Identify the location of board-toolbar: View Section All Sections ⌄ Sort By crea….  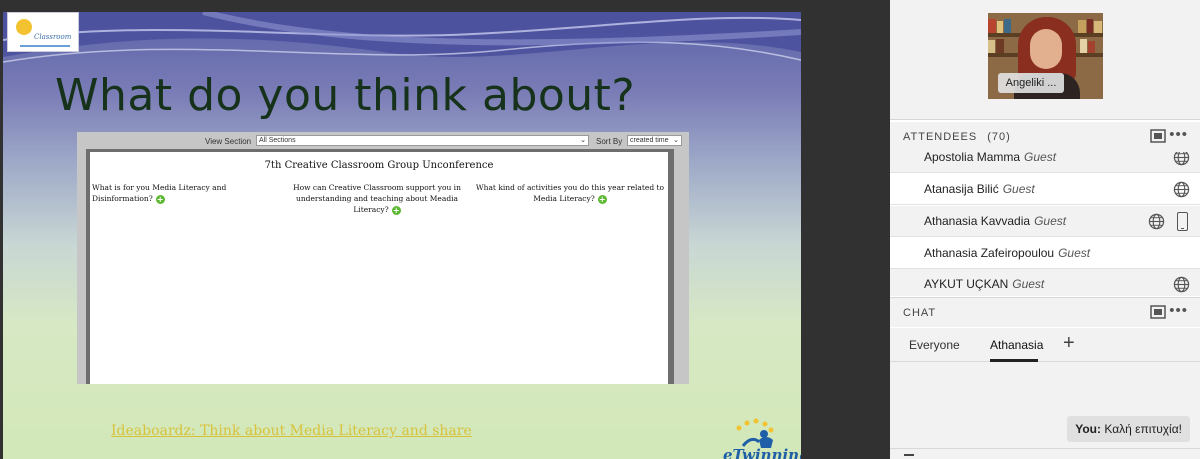
(383, 140).